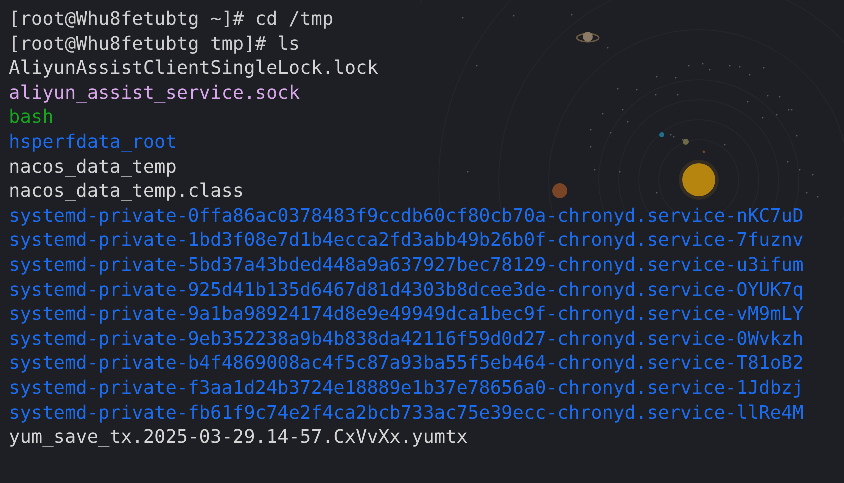 The width and height of the screenshot is (844, 483). What do you see at coordinates (238, 438) in the screenshot?
I see `file-name: yum_save_tx.2025-03-29.14-57.CxVvXx.yumtx` at bounding box center [238, 438].